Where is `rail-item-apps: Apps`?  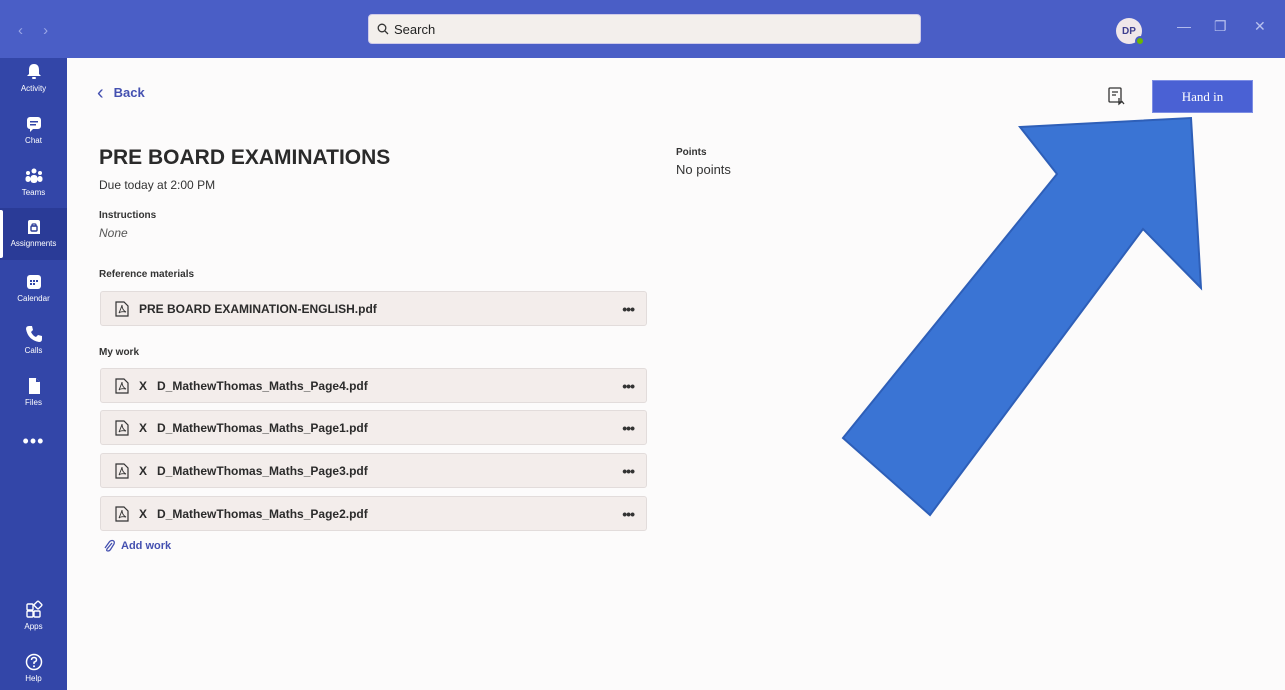
rail-item-apps: Apps is located at coordinates (33, 618).